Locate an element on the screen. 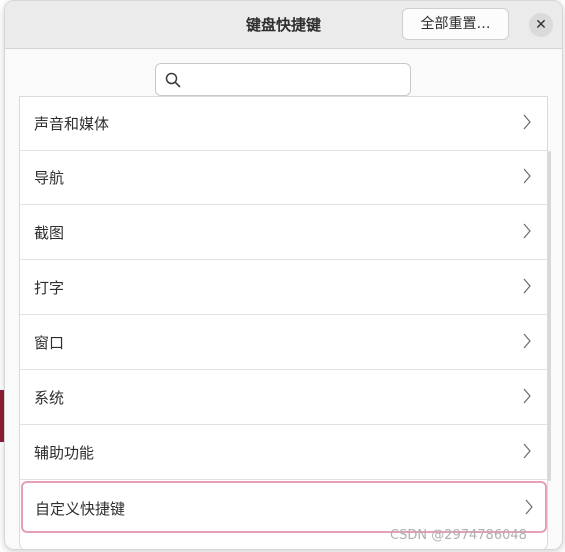 This screenshot has width=565, height=552. list-item-label: 自定义快捷键 is located at coordinates (80, 509).